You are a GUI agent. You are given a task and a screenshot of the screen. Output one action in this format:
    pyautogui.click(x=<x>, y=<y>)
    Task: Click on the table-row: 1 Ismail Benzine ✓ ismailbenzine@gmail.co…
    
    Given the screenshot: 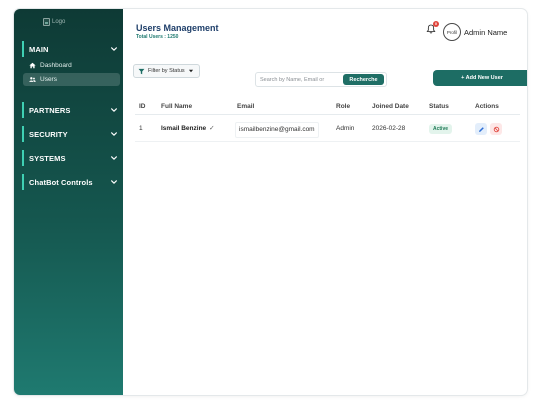 What is the action you would take?
    pyautogui.click(x=329, y=129)
    